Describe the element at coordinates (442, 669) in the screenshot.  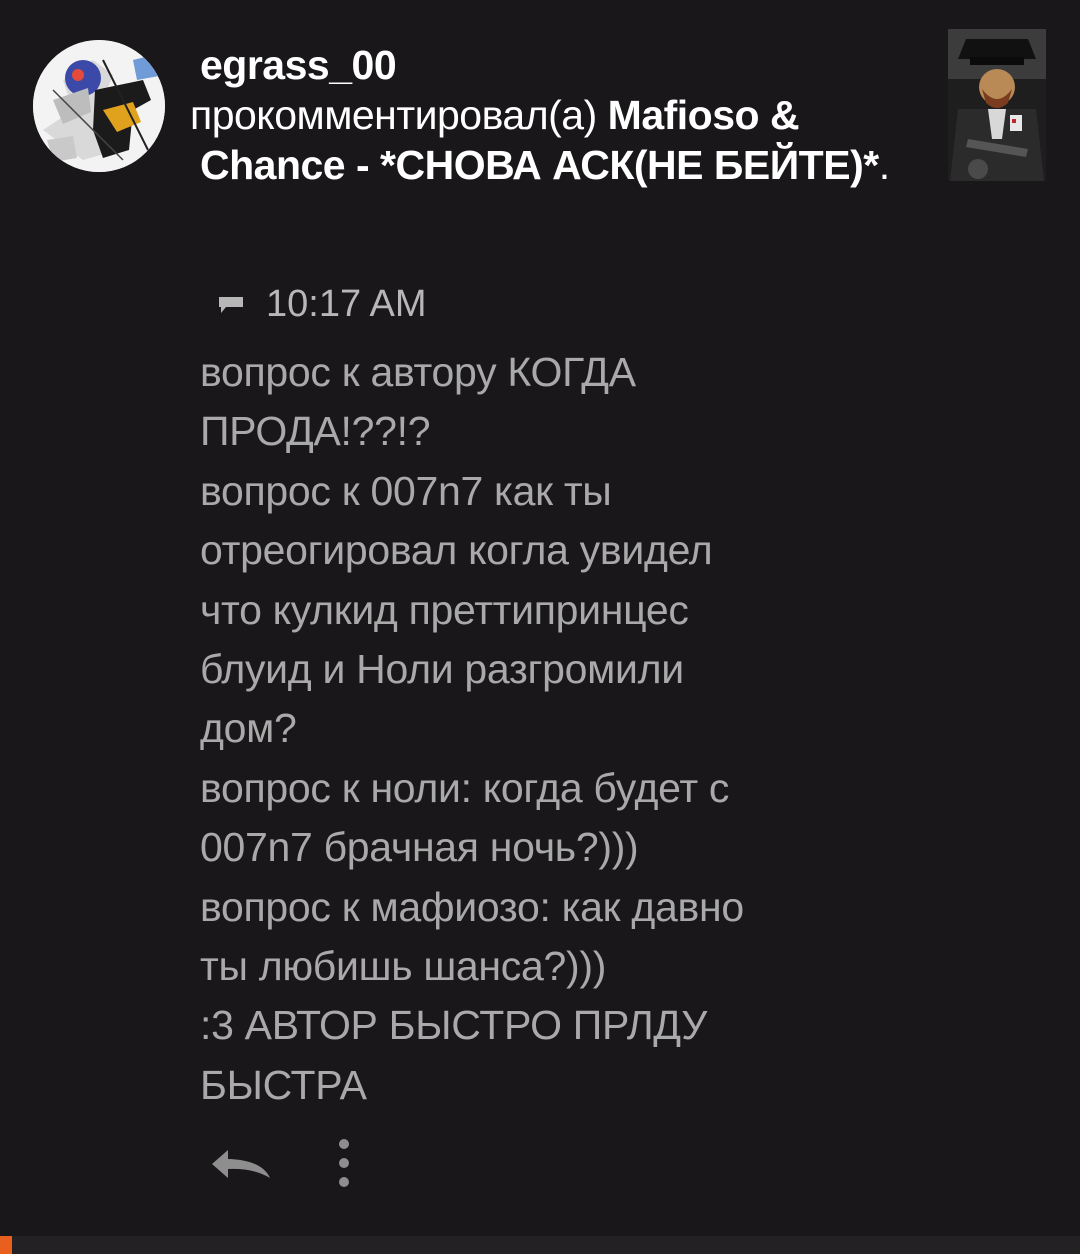
I see `comment-line: блуид и Ноли разгромили` at that location.